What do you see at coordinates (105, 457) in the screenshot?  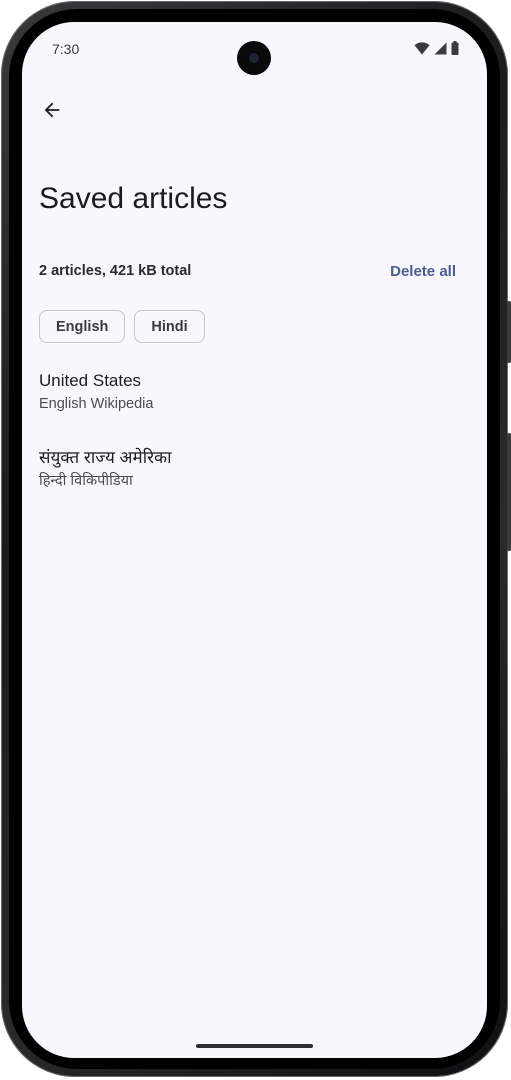 I see `article-title: संयुक्त राज्य अमेरिका` at bounding box center [105, 457].